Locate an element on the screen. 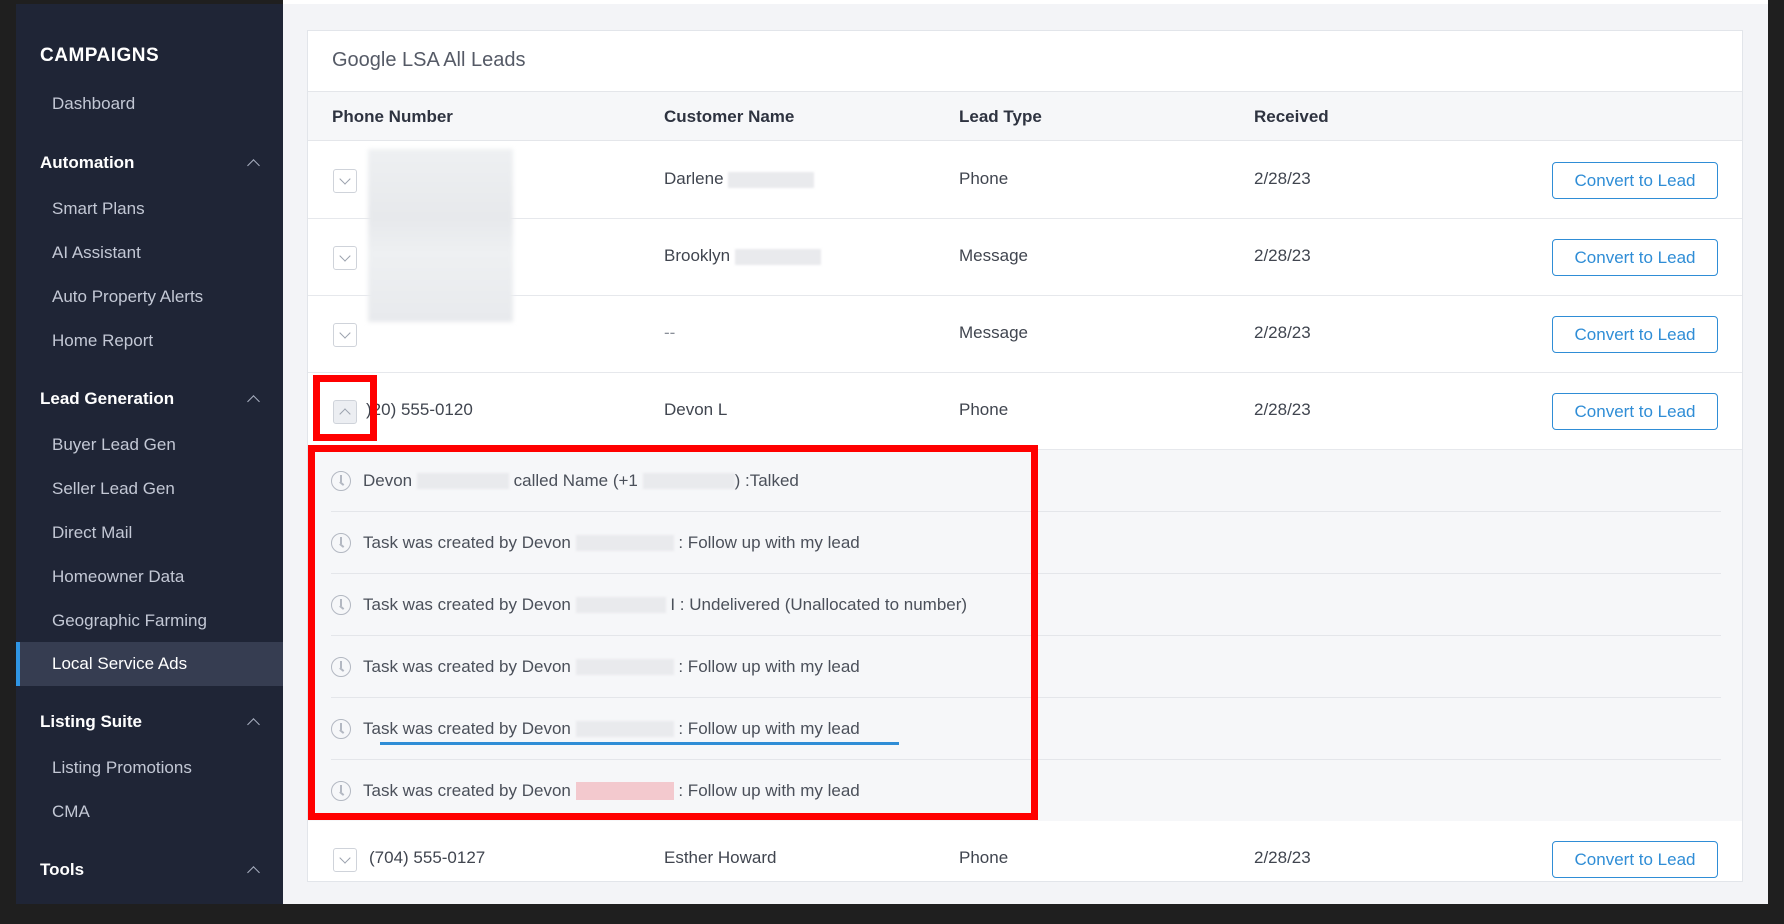 The image size is (1784, 924). customer-name: Darlene is located at coordinates (739, 179).